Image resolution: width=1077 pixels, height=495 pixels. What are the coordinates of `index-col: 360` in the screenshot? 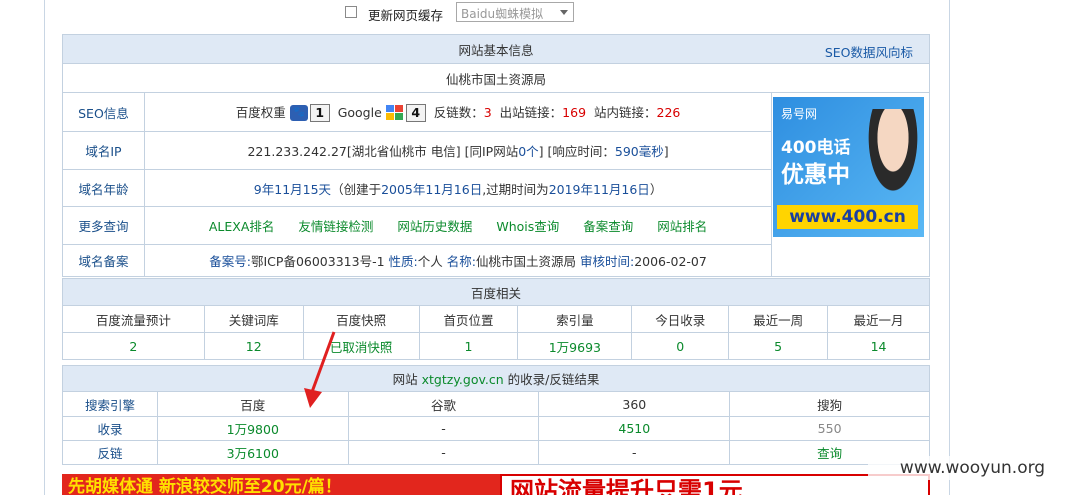 It's located at (634, 404).